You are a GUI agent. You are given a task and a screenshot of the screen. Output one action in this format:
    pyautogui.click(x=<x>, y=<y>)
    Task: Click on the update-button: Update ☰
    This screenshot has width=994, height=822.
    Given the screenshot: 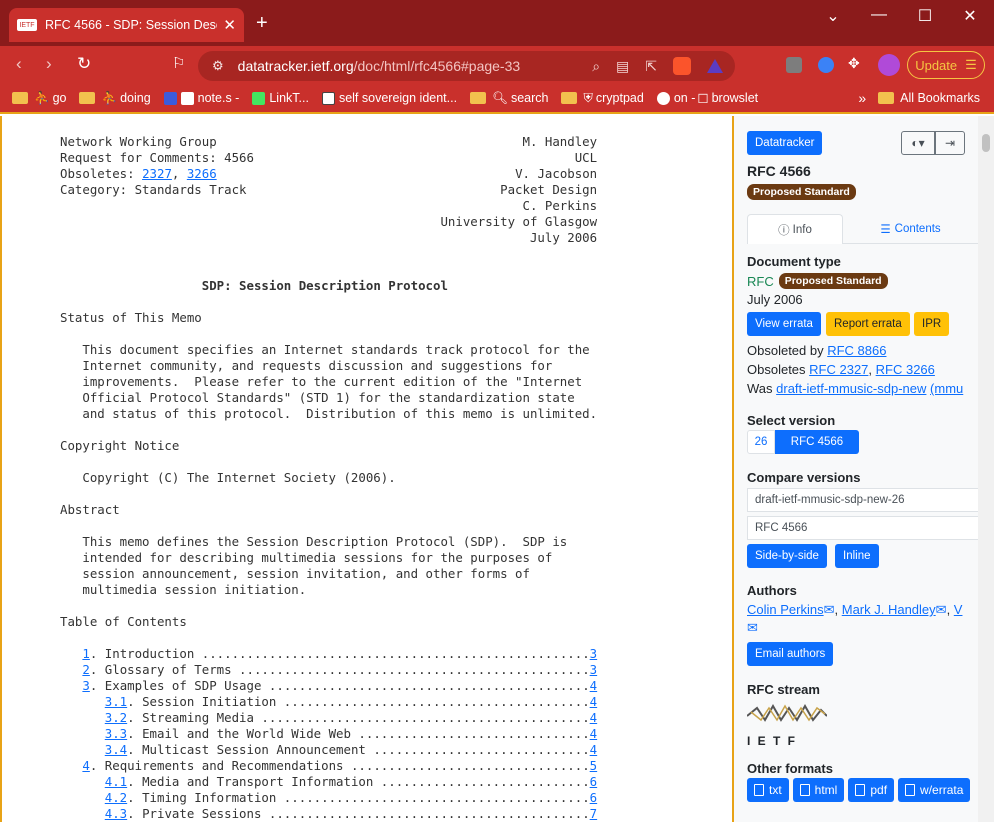 What is the action you would take?
    pyautogui.click(x=946, y=65)
    